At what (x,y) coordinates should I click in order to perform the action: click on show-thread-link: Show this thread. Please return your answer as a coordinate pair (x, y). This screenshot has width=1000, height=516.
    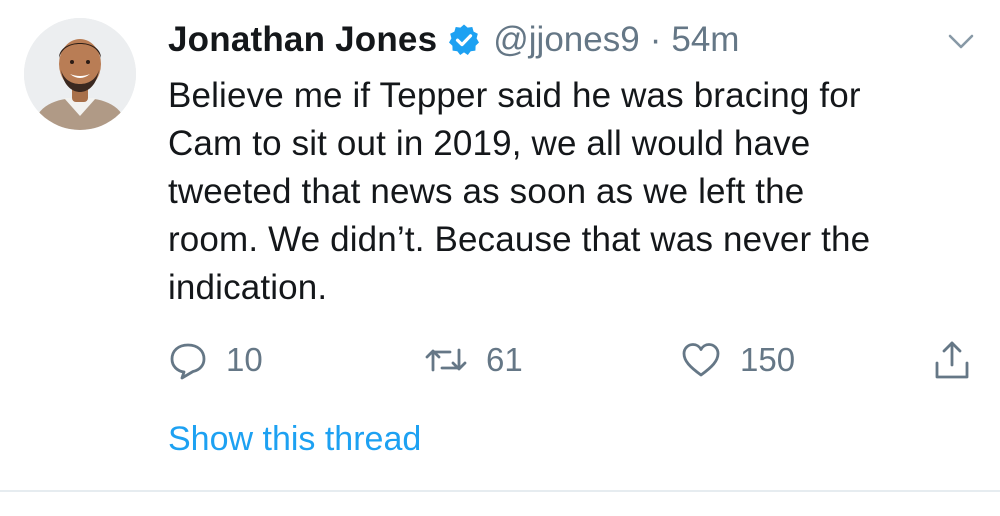
    Looking at the image, I should click on (294, 439).